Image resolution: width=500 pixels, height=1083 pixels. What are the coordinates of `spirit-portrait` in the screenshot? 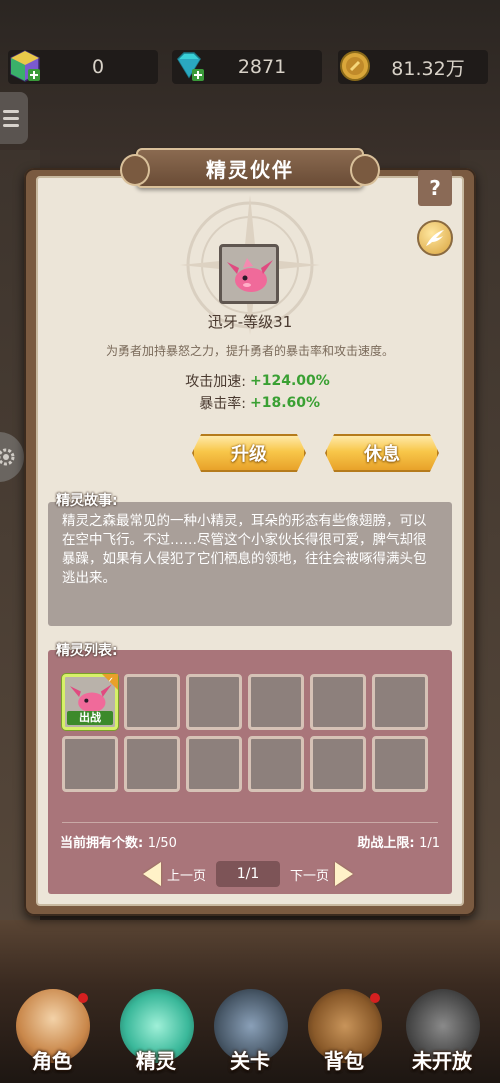 It's located at (249, 274).